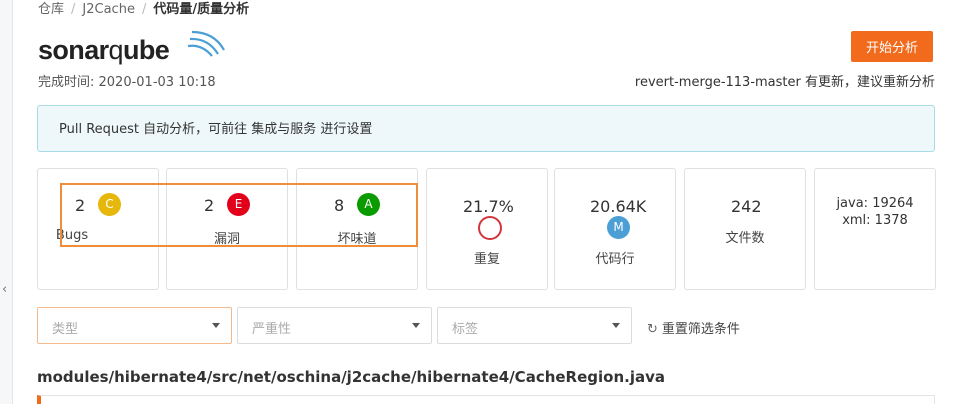  What do you see at coordinates (745, 238) in the screenshot?
I see `files-label: 文件数` at bounding box center [745, 238].